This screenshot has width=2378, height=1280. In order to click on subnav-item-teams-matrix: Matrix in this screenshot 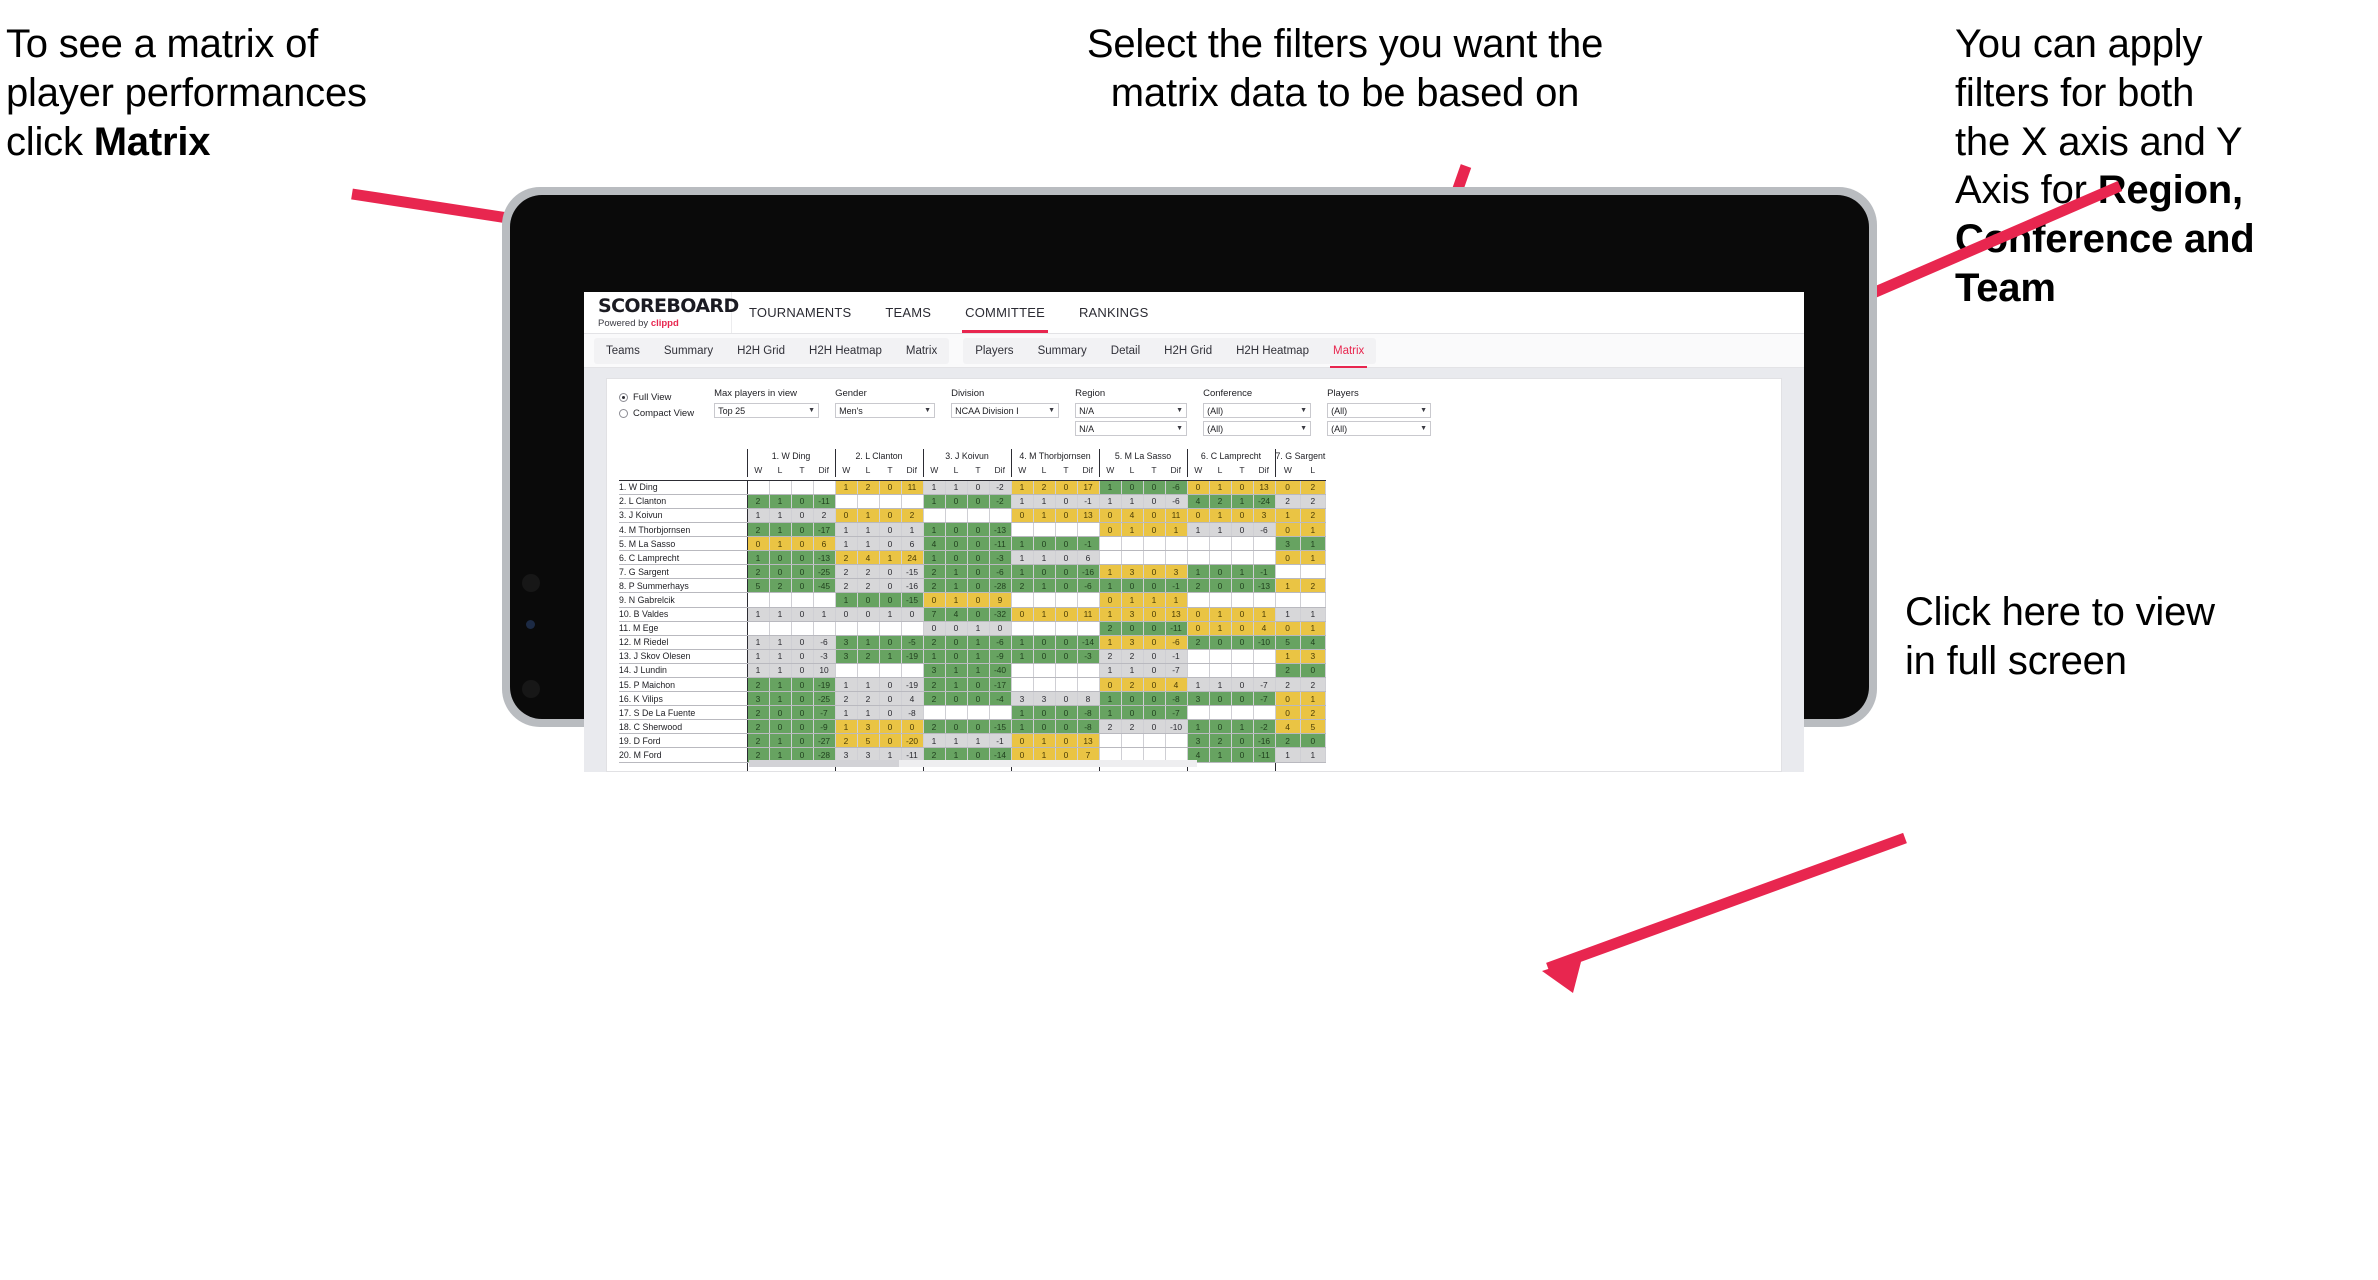, I will do `click(921, 351)`.